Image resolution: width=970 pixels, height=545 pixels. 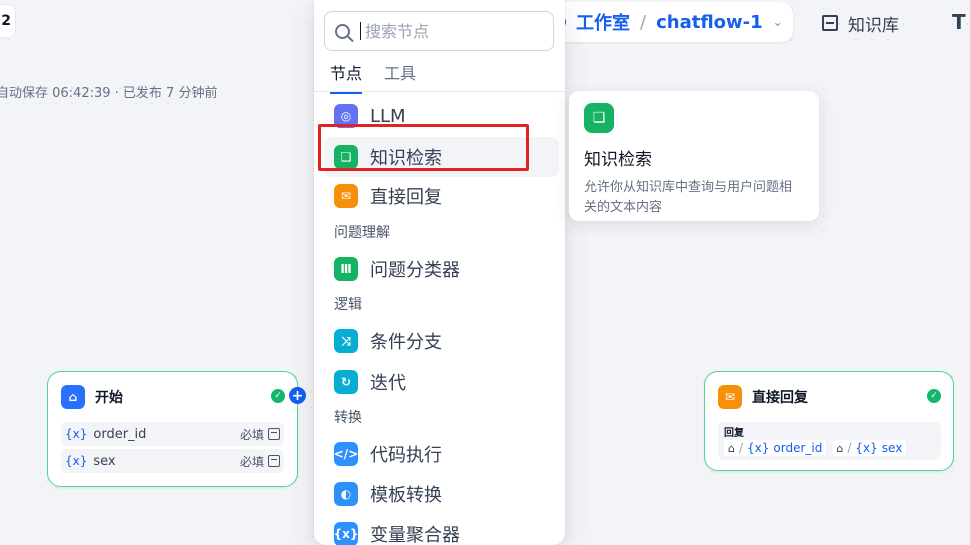 What do you see at coordinates (829, 441) in the screenshot?
I see `answer-content: 回复 ⌂ / {x} order_id ⌂ / {x} sex` at bounding box center [829, 441].